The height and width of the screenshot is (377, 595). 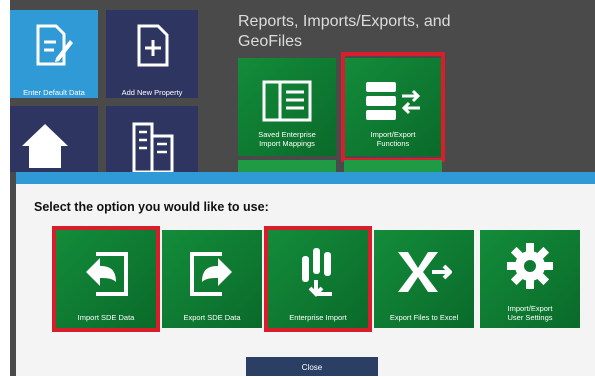 I want to click on add-new-property-label: Add New Property, so click(x=152, y=92).